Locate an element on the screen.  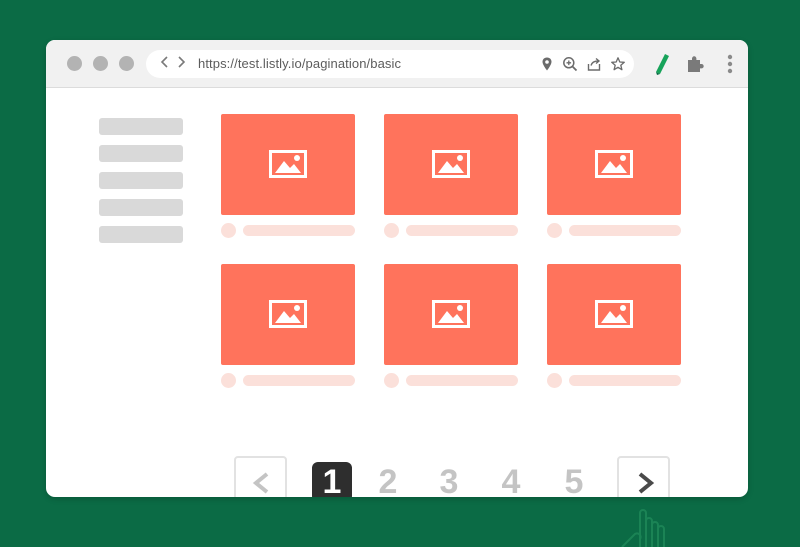
listly-extension-icon is located at coordinates (662, 64).